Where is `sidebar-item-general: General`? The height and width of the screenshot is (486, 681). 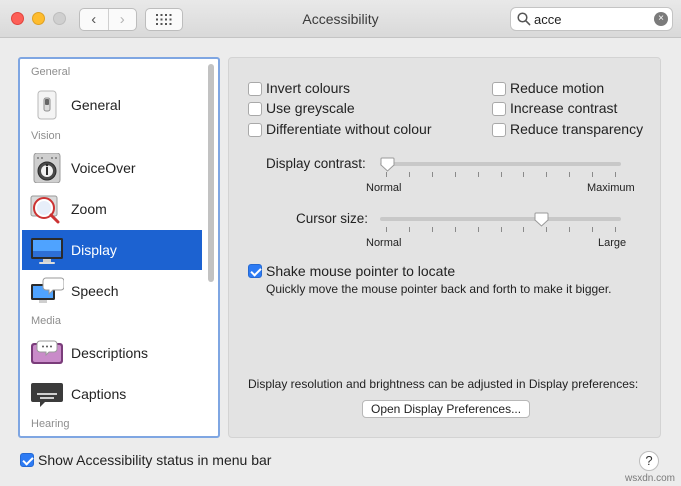
sidebar-item-general: General is located at coordinates (112, 105).